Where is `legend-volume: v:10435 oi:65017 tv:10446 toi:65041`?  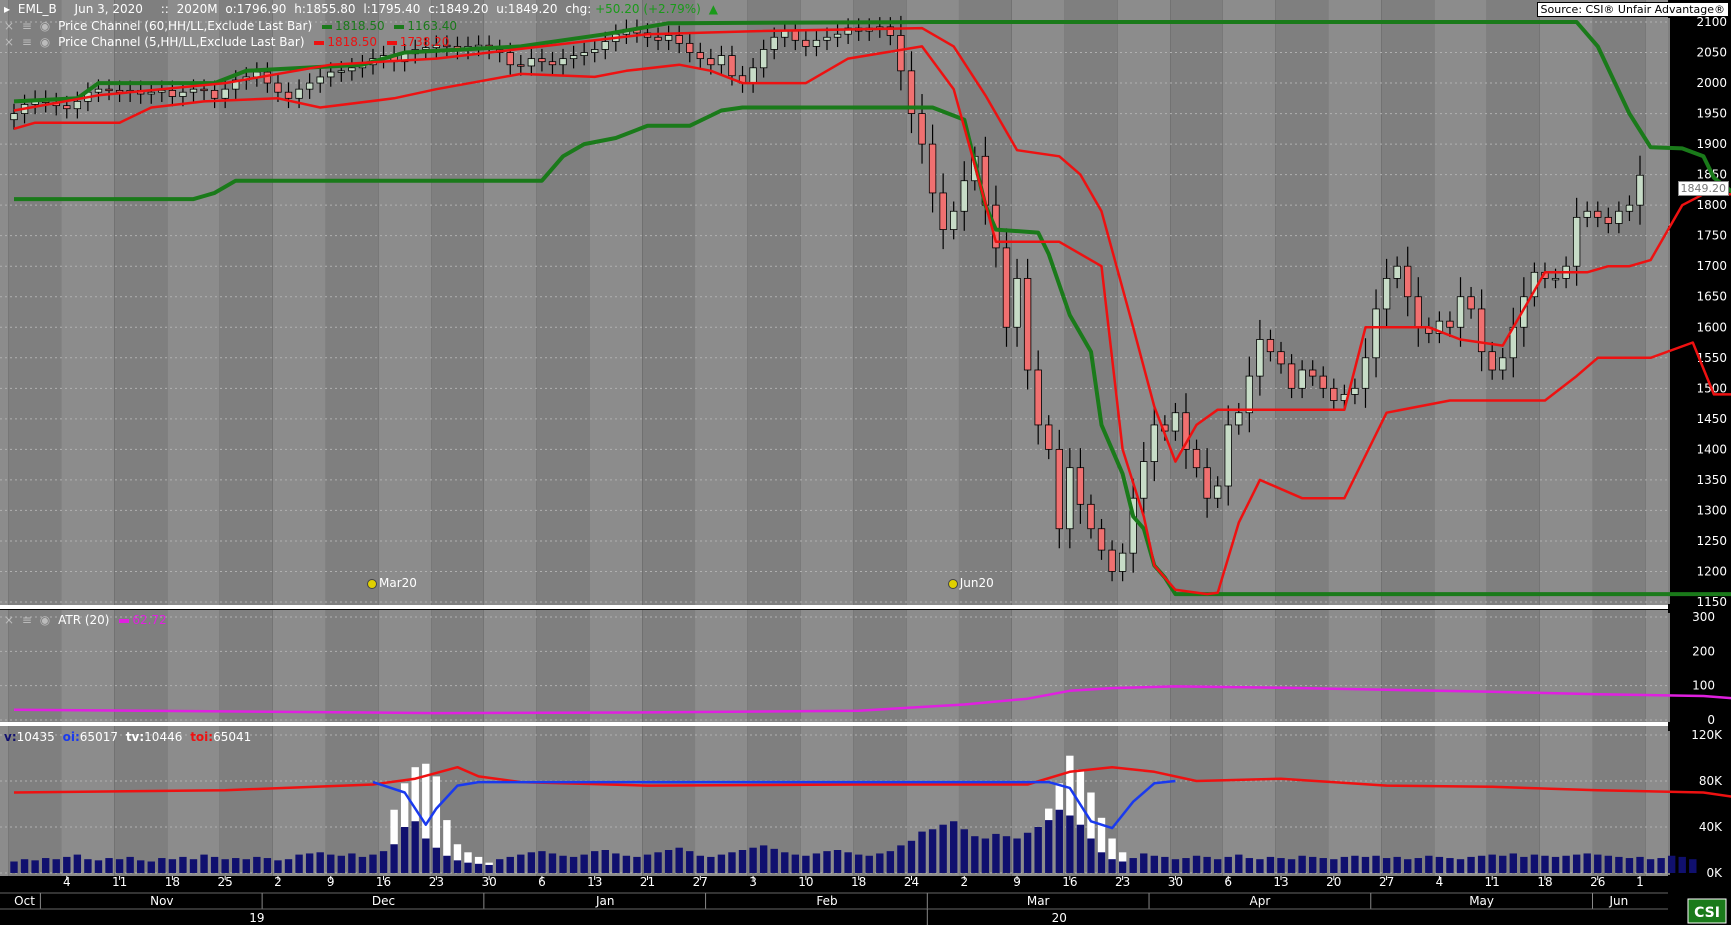 legend-volume: v:10435 oi:65017 tv:10446 toi:65041 is located at coordinates (129, 737).